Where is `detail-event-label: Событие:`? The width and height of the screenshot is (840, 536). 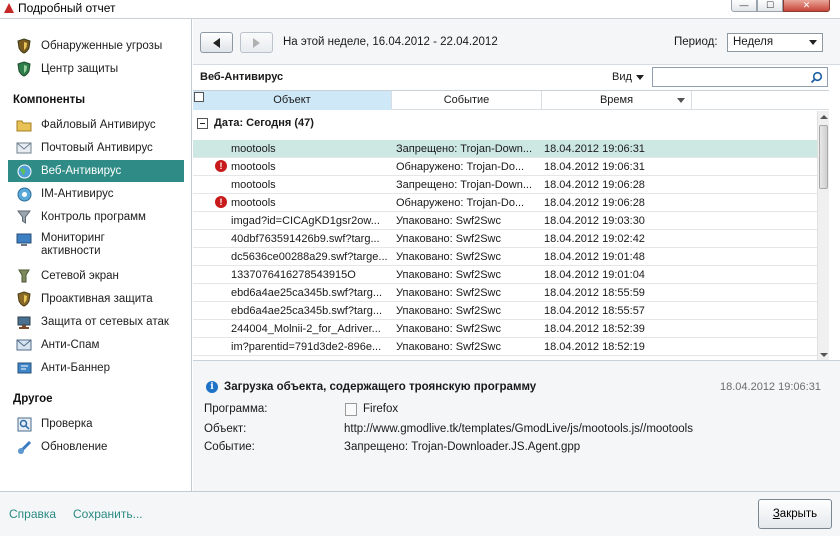
detail-event-label: Событие: is located at coordinates (229, 447).